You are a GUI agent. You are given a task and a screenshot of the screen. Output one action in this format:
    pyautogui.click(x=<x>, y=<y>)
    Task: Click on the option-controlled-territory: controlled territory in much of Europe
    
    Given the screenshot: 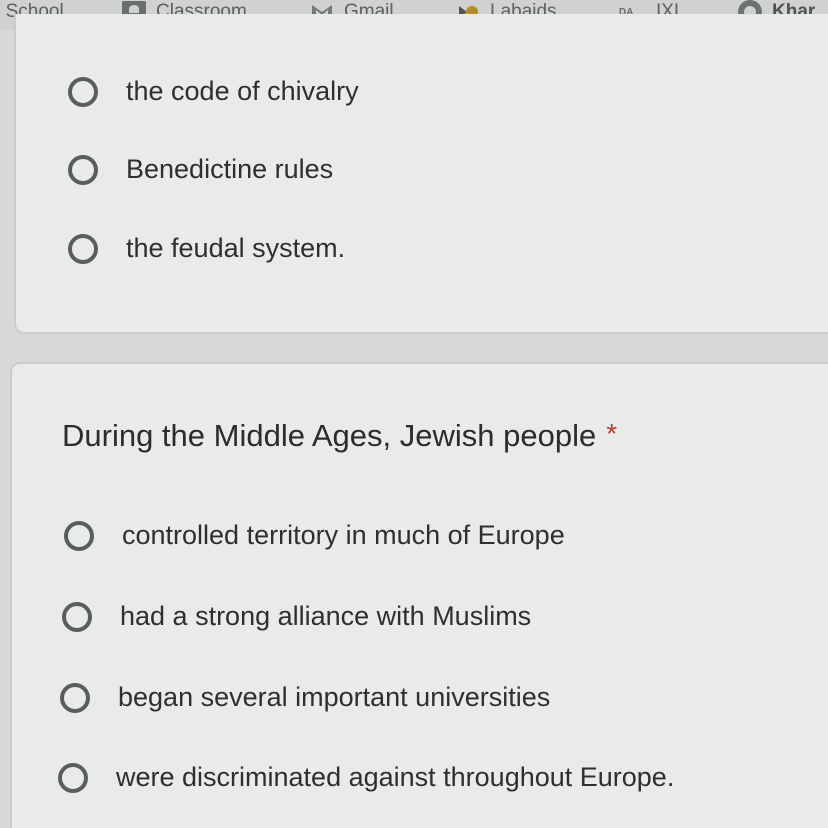 What is the action you would take?
    pyautogui.click(x=314, y=535)
    